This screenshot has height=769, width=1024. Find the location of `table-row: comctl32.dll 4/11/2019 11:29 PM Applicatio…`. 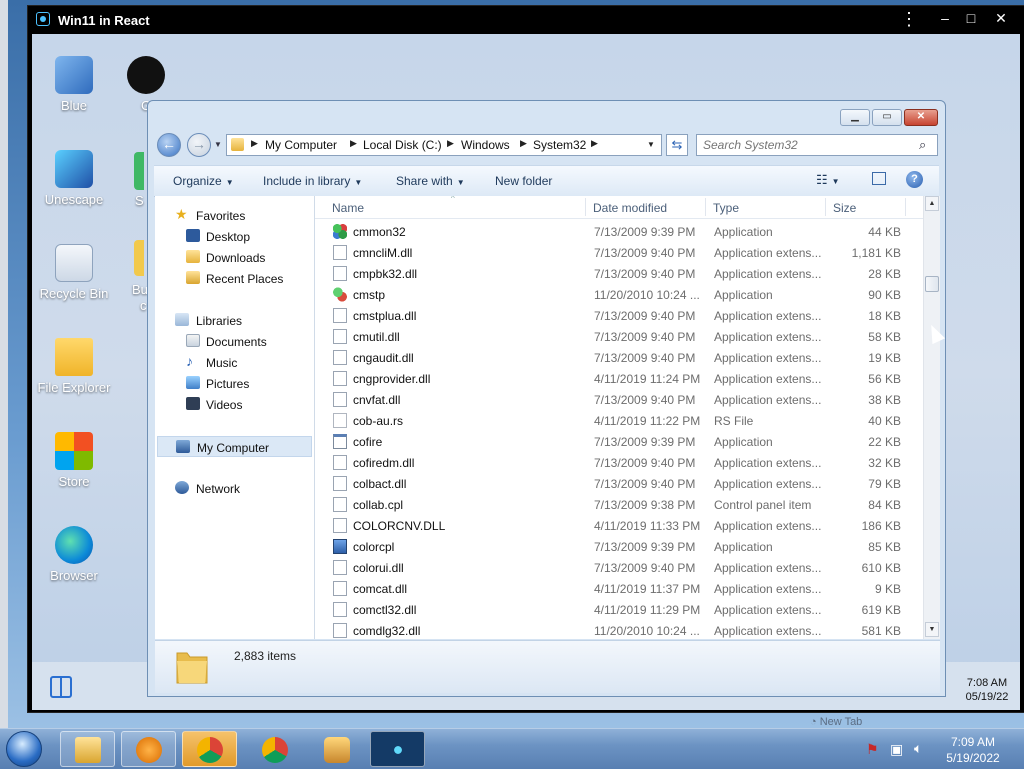

table-row: comctl32.dll 4/11/2019 11:29 PM Applicatio… is located at coordinates (619, 609).